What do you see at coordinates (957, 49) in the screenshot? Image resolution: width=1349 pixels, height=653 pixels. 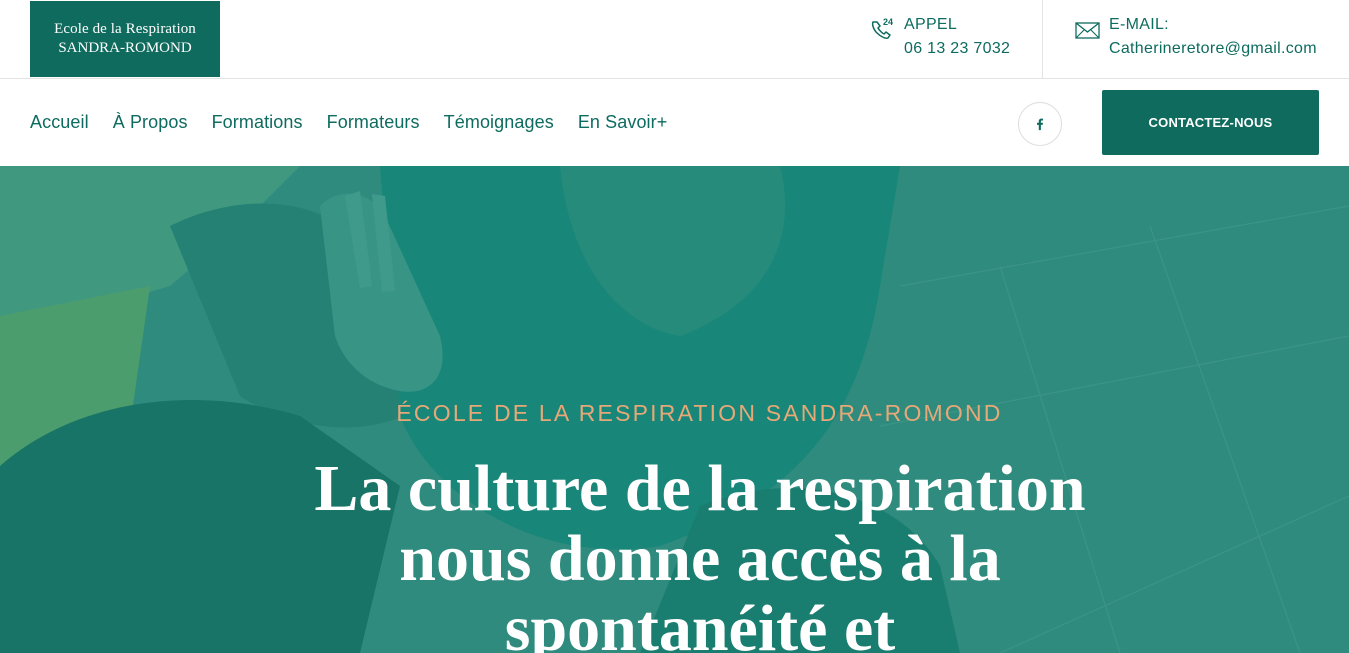 I see `phone-number: 06 13 23 7032` at bounding box center [957, 49].